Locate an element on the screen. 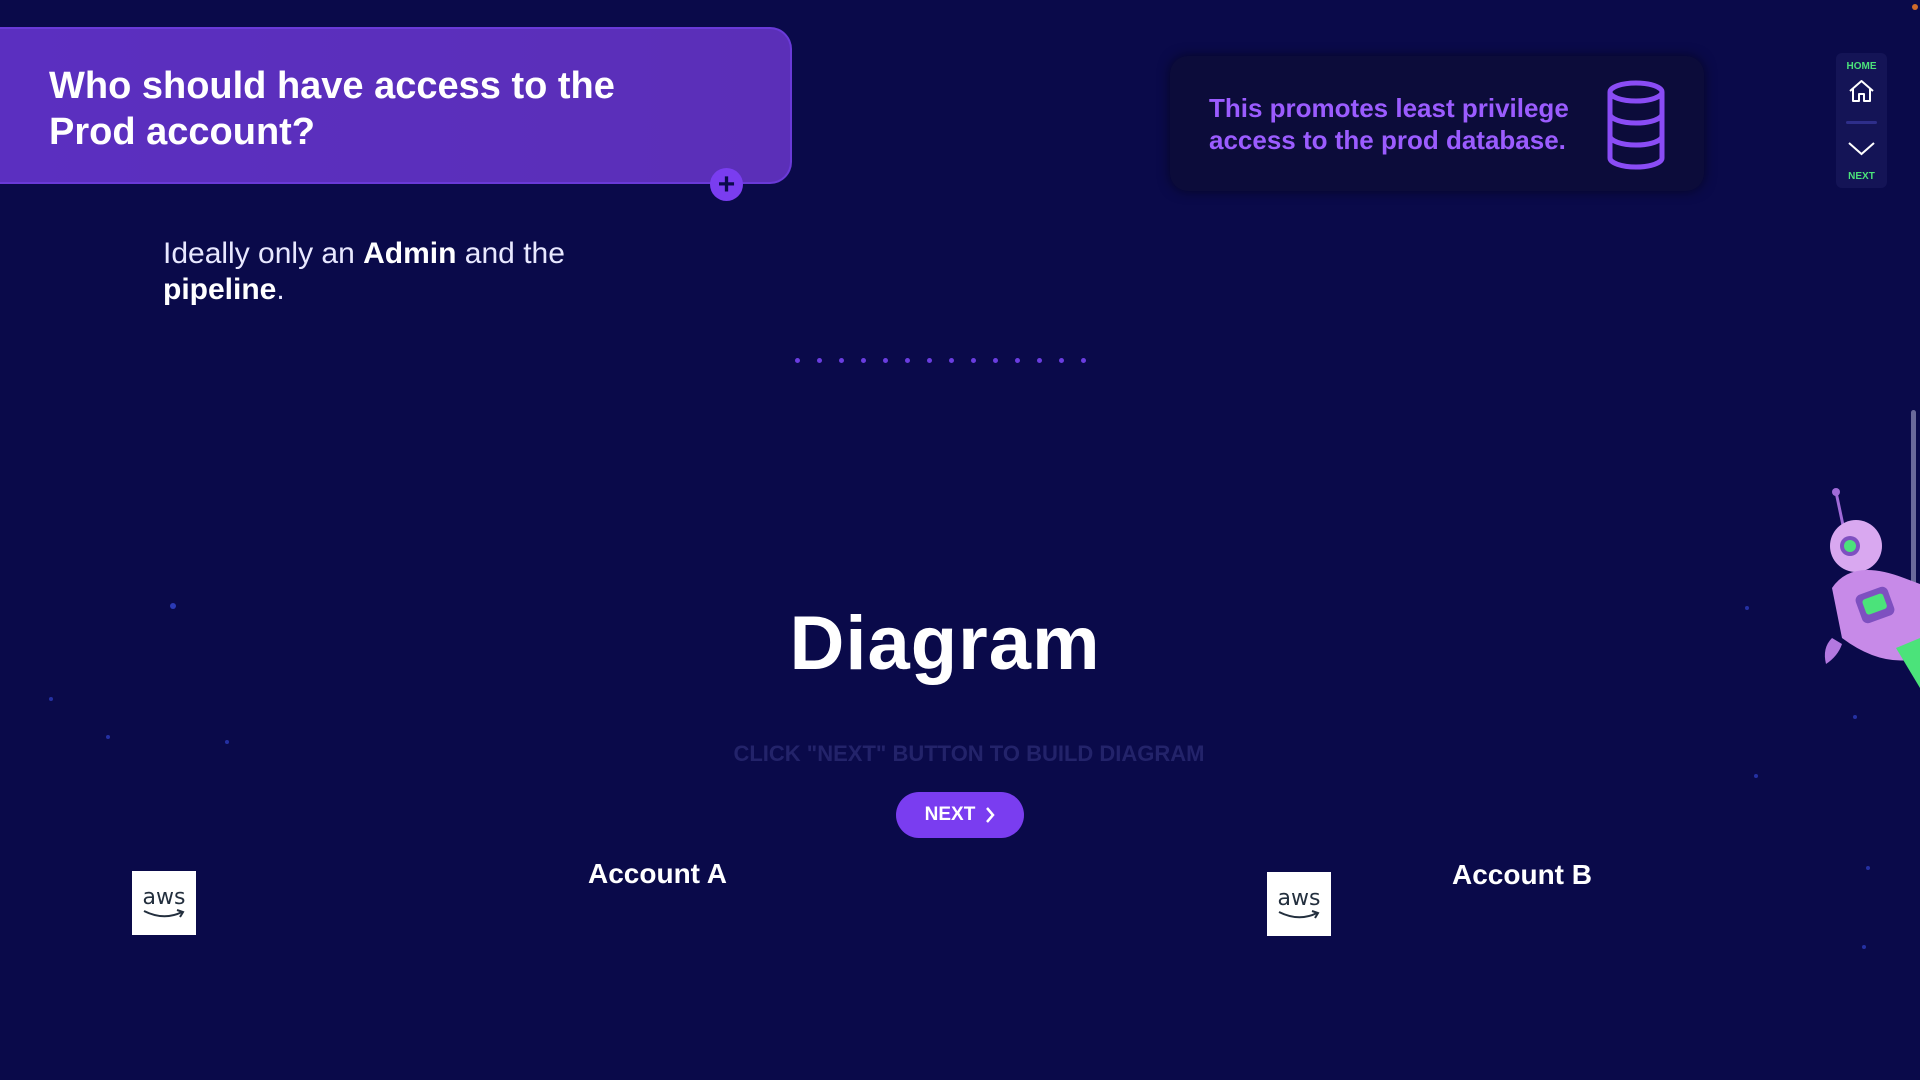  next-button-label: NEXT is located at coordinates (950, 814).